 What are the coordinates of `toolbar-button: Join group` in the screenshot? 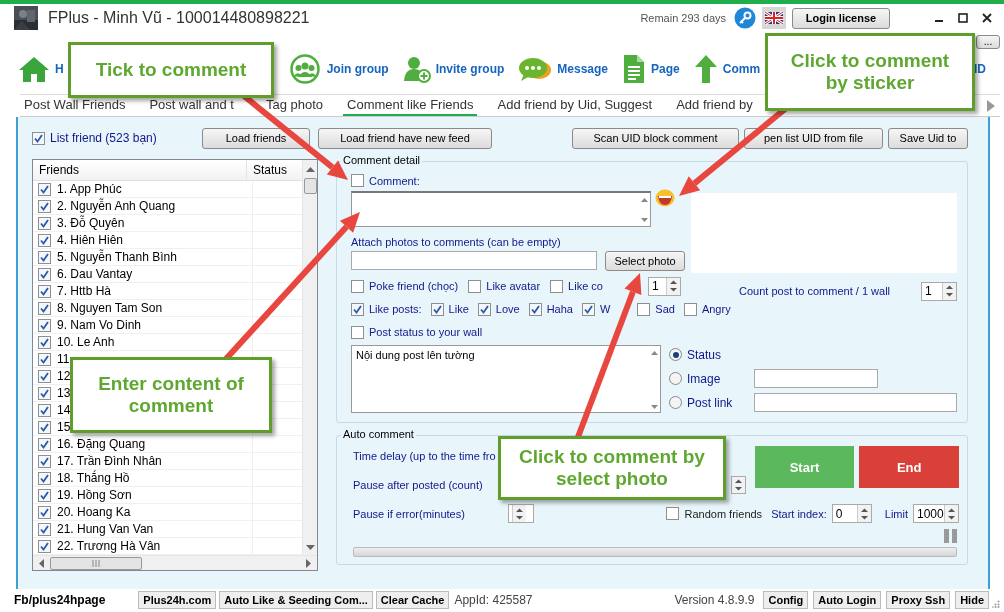 It's located at (357, 69).